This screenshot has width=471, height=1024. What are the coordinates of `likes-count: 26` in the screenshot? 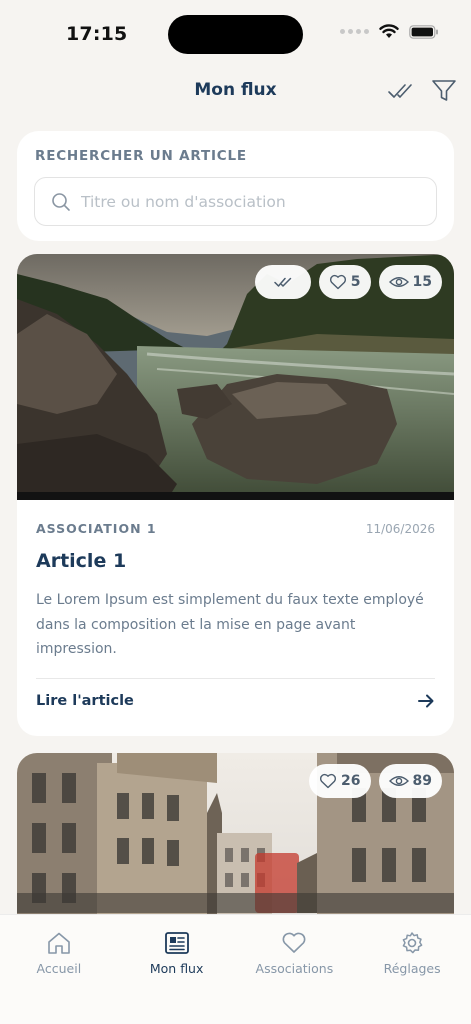 It's located at (351, 781).